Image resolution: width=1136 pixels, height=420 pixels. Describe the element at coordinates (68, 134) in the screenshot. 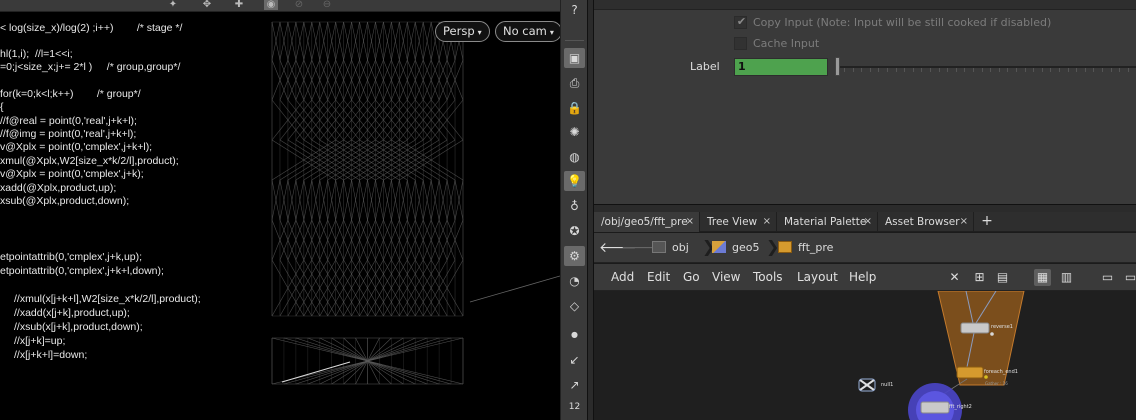

I see `code-line: //f@img = point(0,'real',j+k+l);` at that location.